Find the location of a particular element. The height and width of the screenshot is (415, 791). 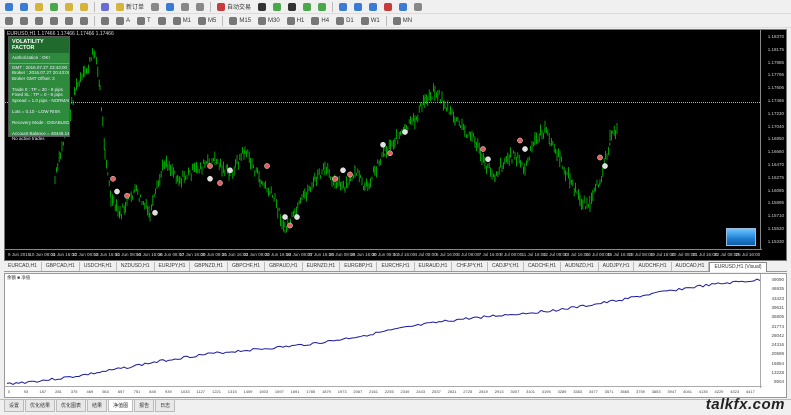

d1-period-button: D1 is located at coordinates (345, 20).